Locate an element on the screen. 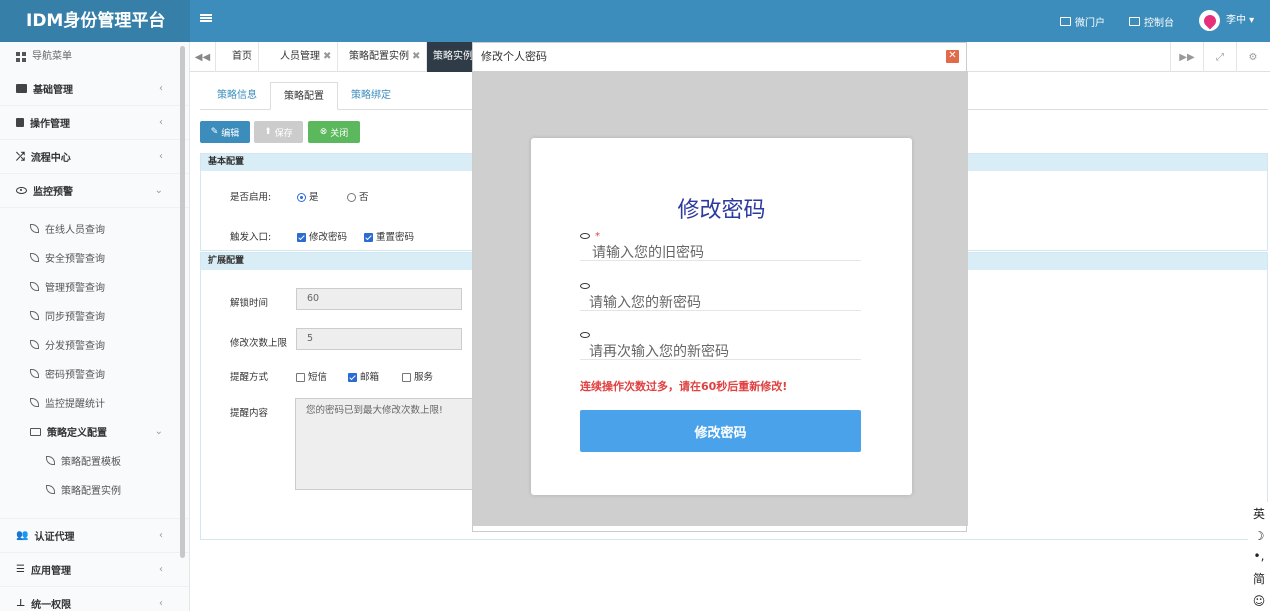 The width and height of the screenshot is (1270, 611). sidebar-item-auth-proxy: 👥 认证代理 ‹ is located at coordinates (94, 536).